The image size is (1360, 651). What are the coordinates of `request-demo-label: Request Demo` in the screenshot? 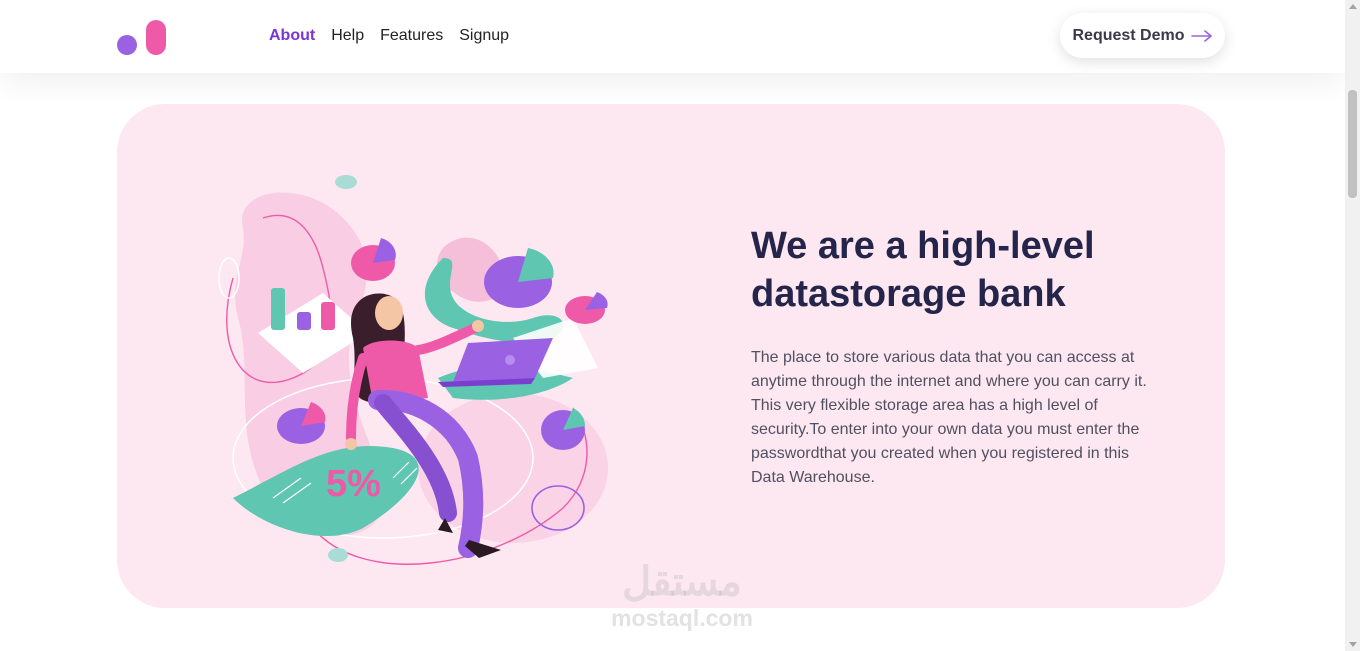 It's located at (1128, 35).